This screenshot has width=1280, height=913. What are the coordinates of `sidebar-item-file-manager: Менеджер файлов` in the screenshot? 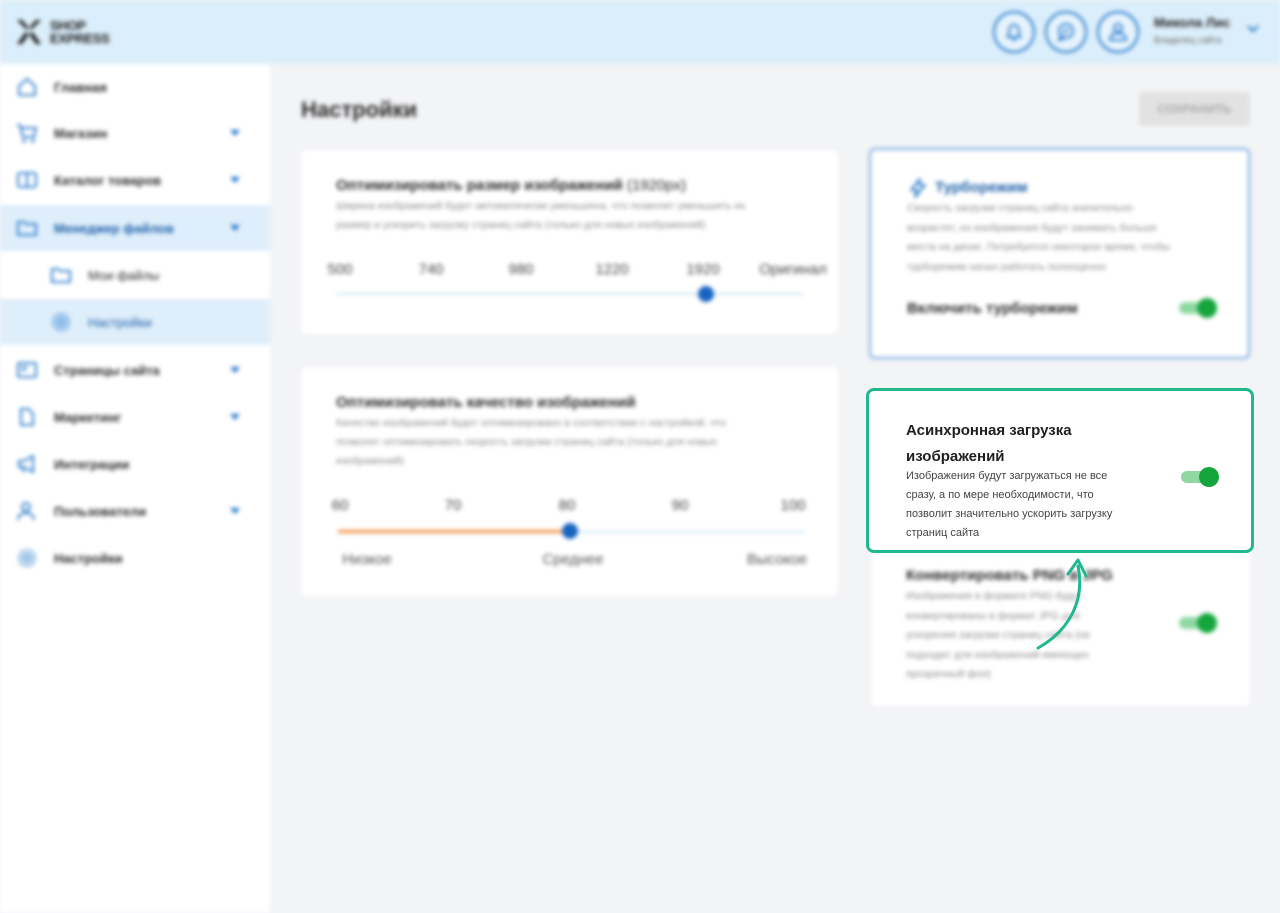 It's located at (135, 228).